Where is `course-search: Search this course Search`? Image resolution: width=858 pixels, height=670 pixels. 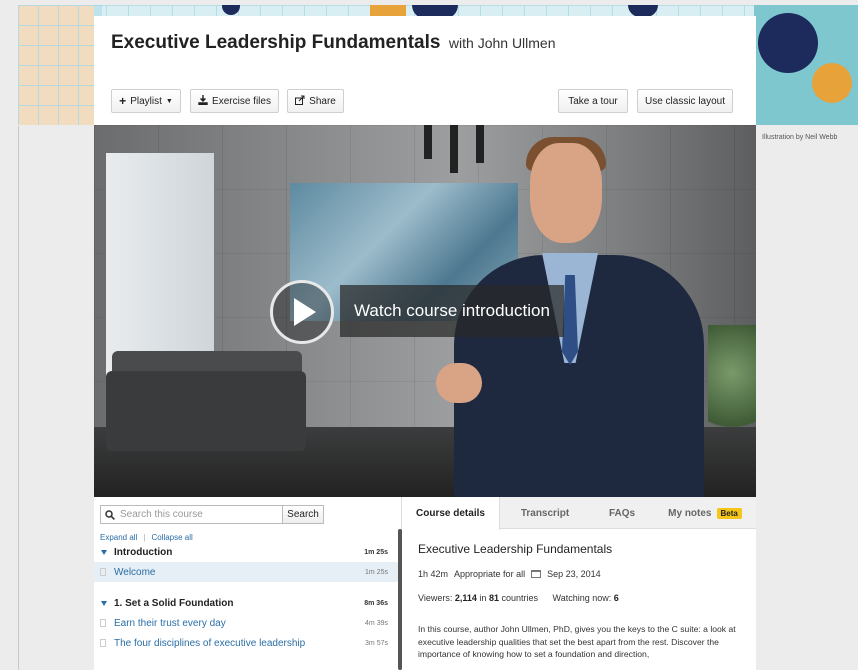
course-search: Search this course Search is located at coordinates (212, 514).